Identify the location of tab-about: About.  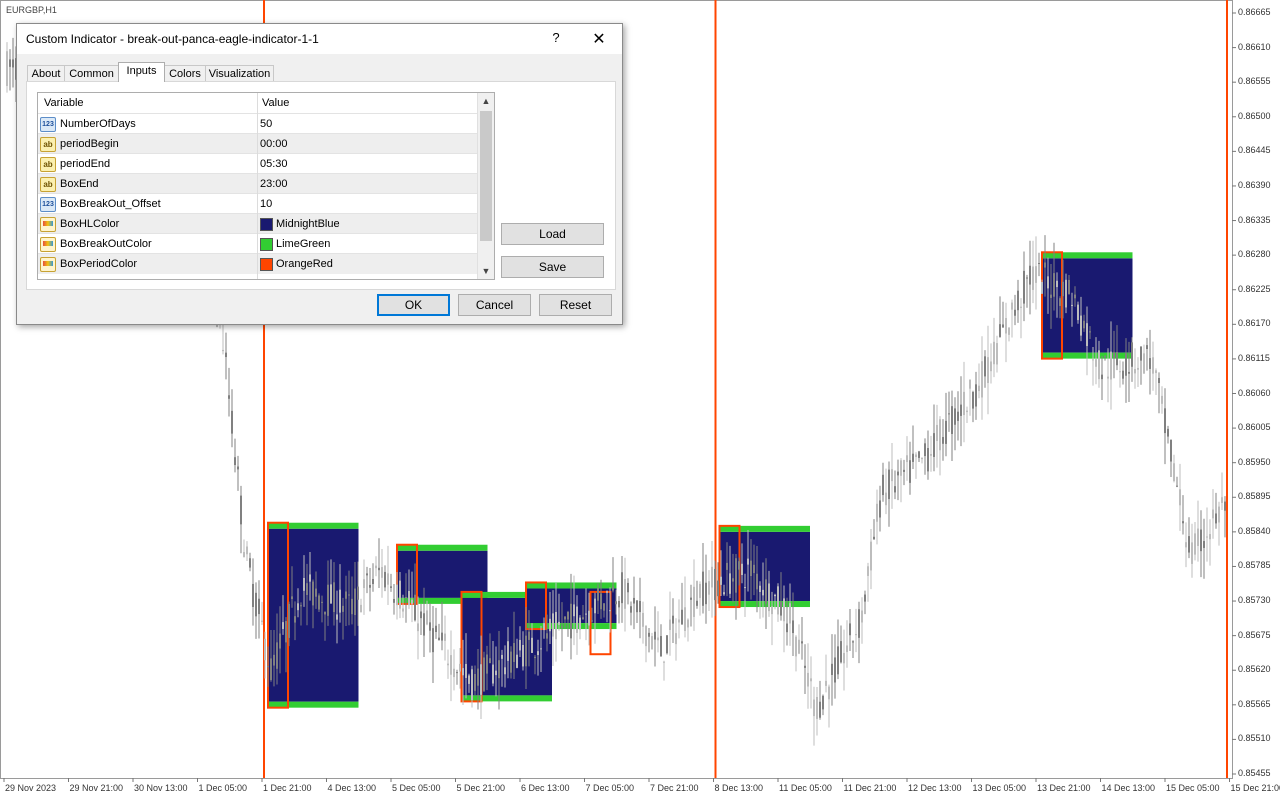
(46, 73).